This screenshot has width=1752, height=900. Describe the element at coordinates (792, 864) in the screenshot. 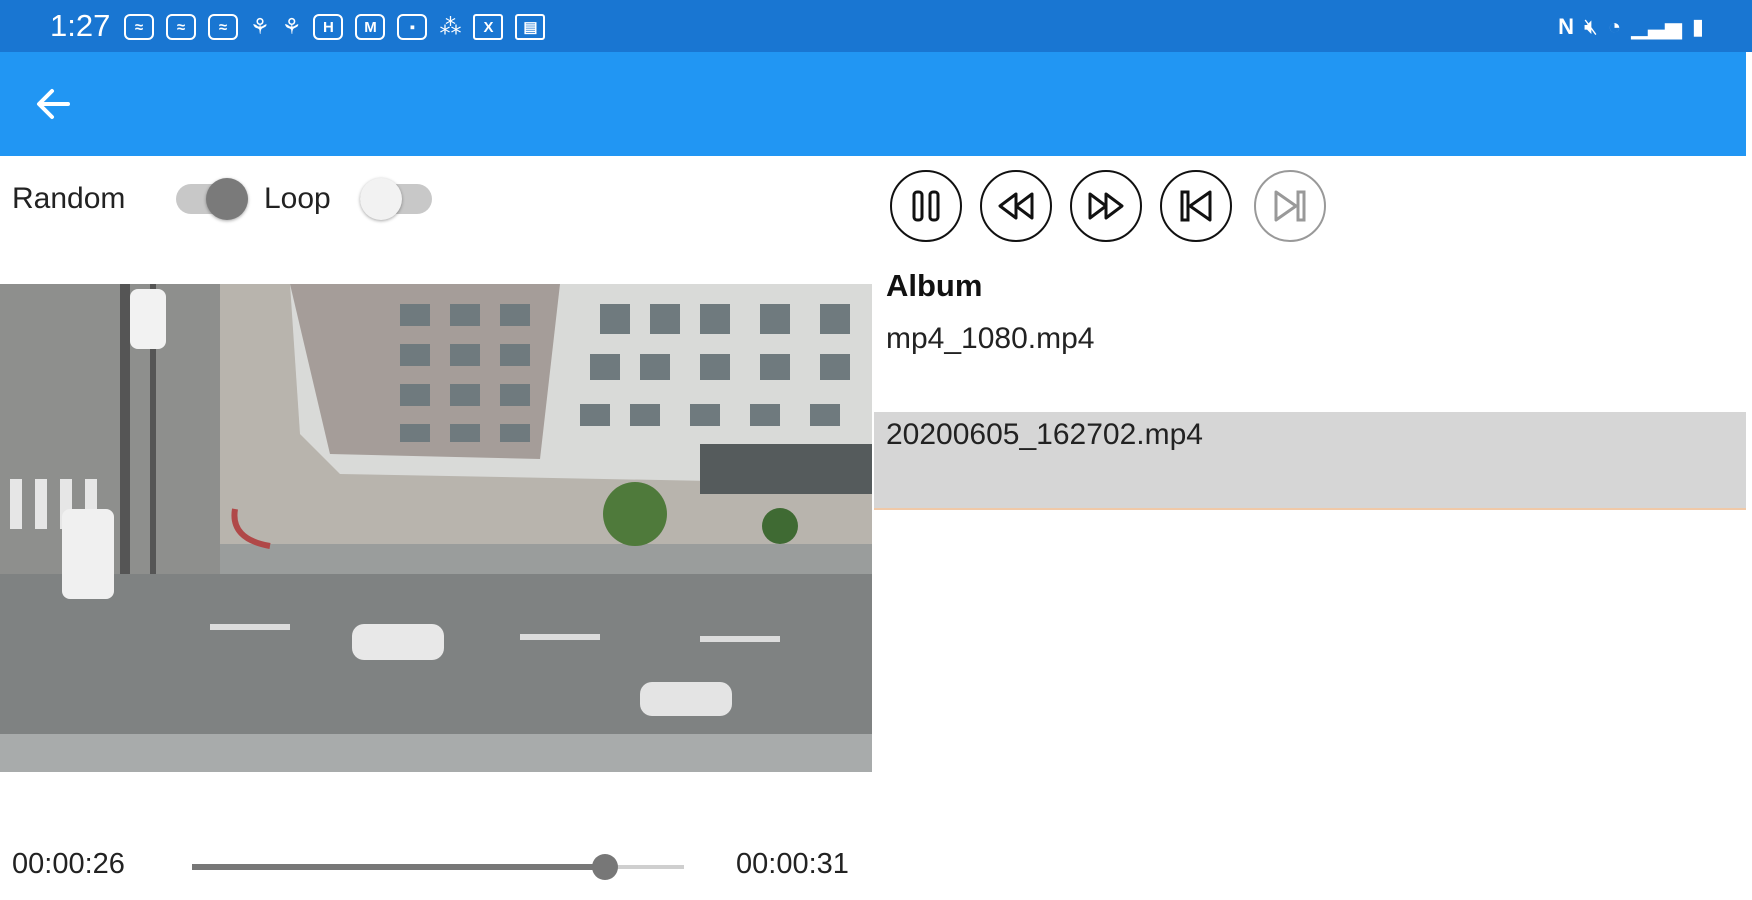

I see `total-time: 00:00:31` at that location.